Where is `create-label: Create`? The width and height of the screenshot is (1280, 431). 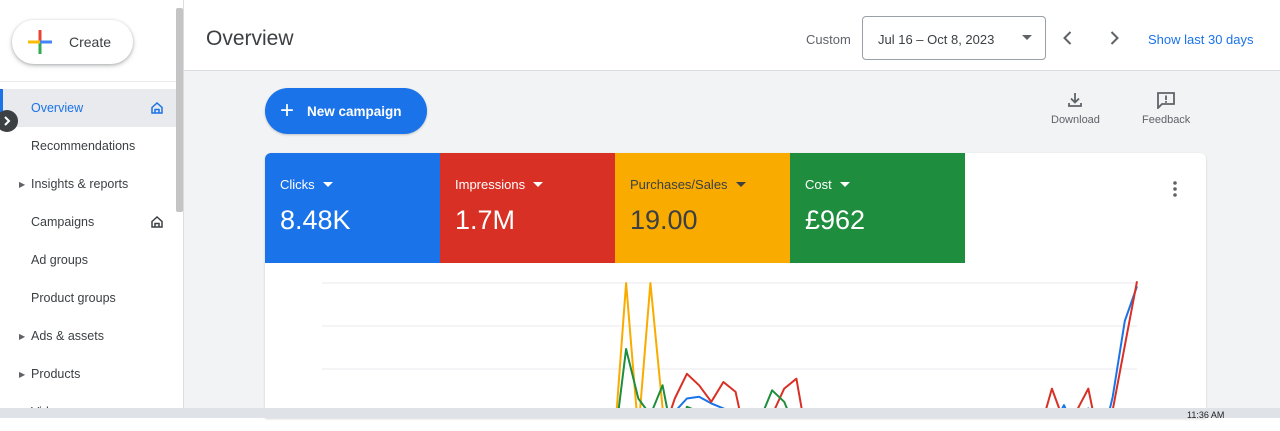 create-label: Create is located at coordinates (90, 42).